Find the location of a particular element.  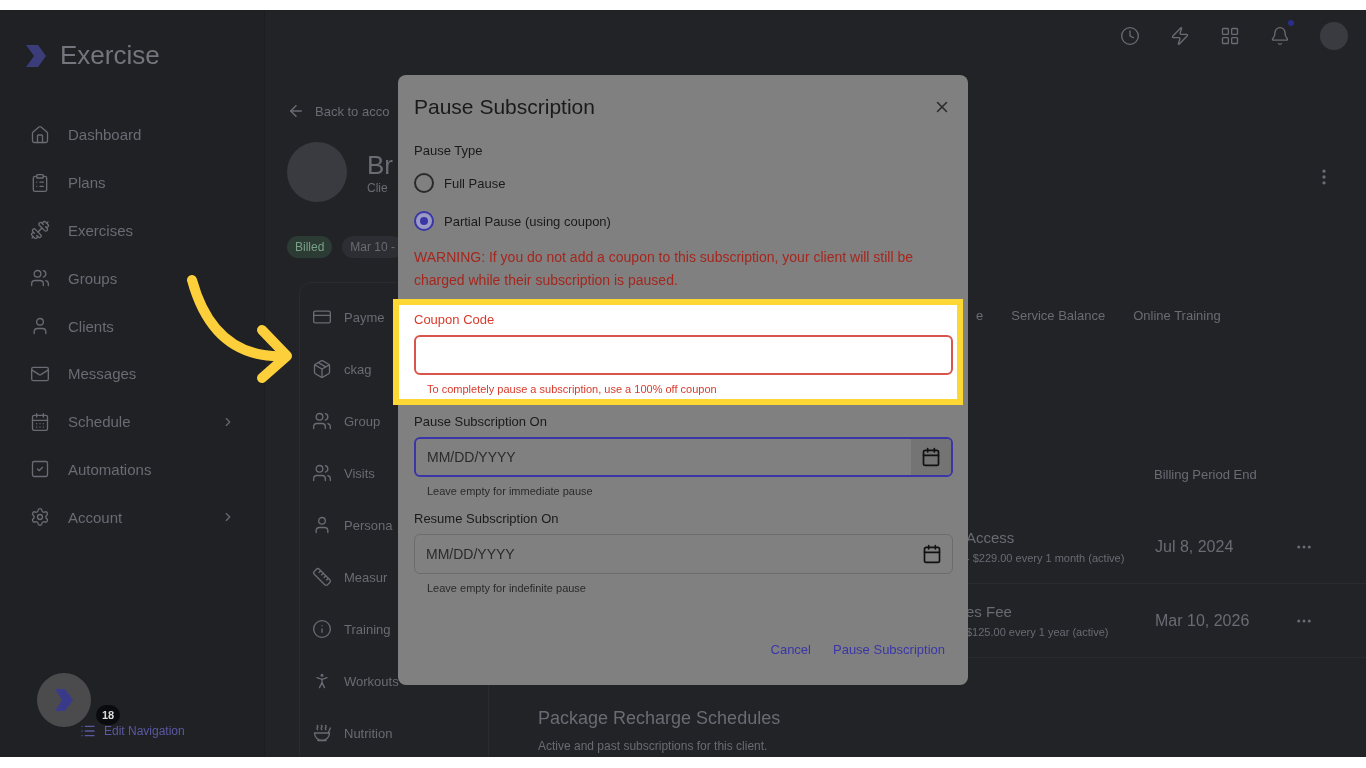

dialog-title: Pause Subscription is located at coordinates (504, 107).